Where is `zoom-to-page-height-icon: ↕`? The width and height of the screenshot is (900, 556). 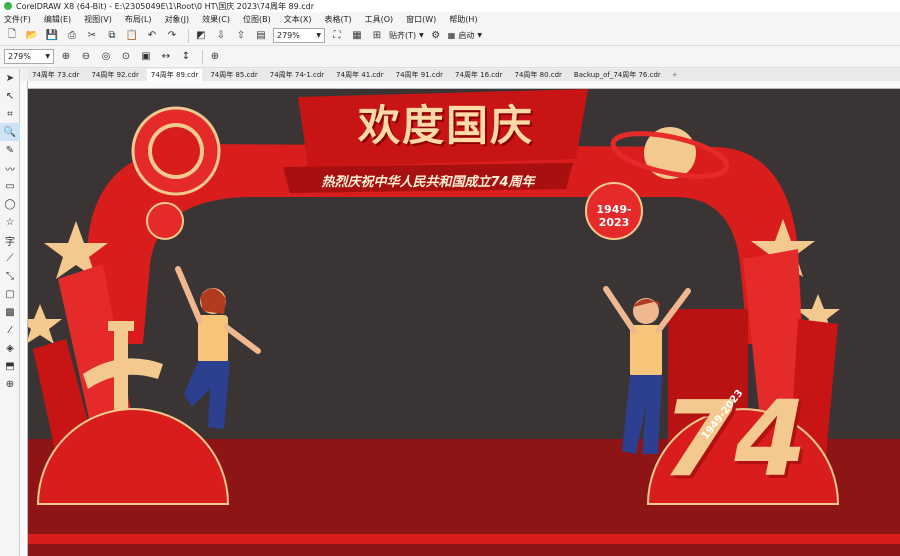
zoom-to-page-height-icon: ↕ is located at coordinates (186, 57).